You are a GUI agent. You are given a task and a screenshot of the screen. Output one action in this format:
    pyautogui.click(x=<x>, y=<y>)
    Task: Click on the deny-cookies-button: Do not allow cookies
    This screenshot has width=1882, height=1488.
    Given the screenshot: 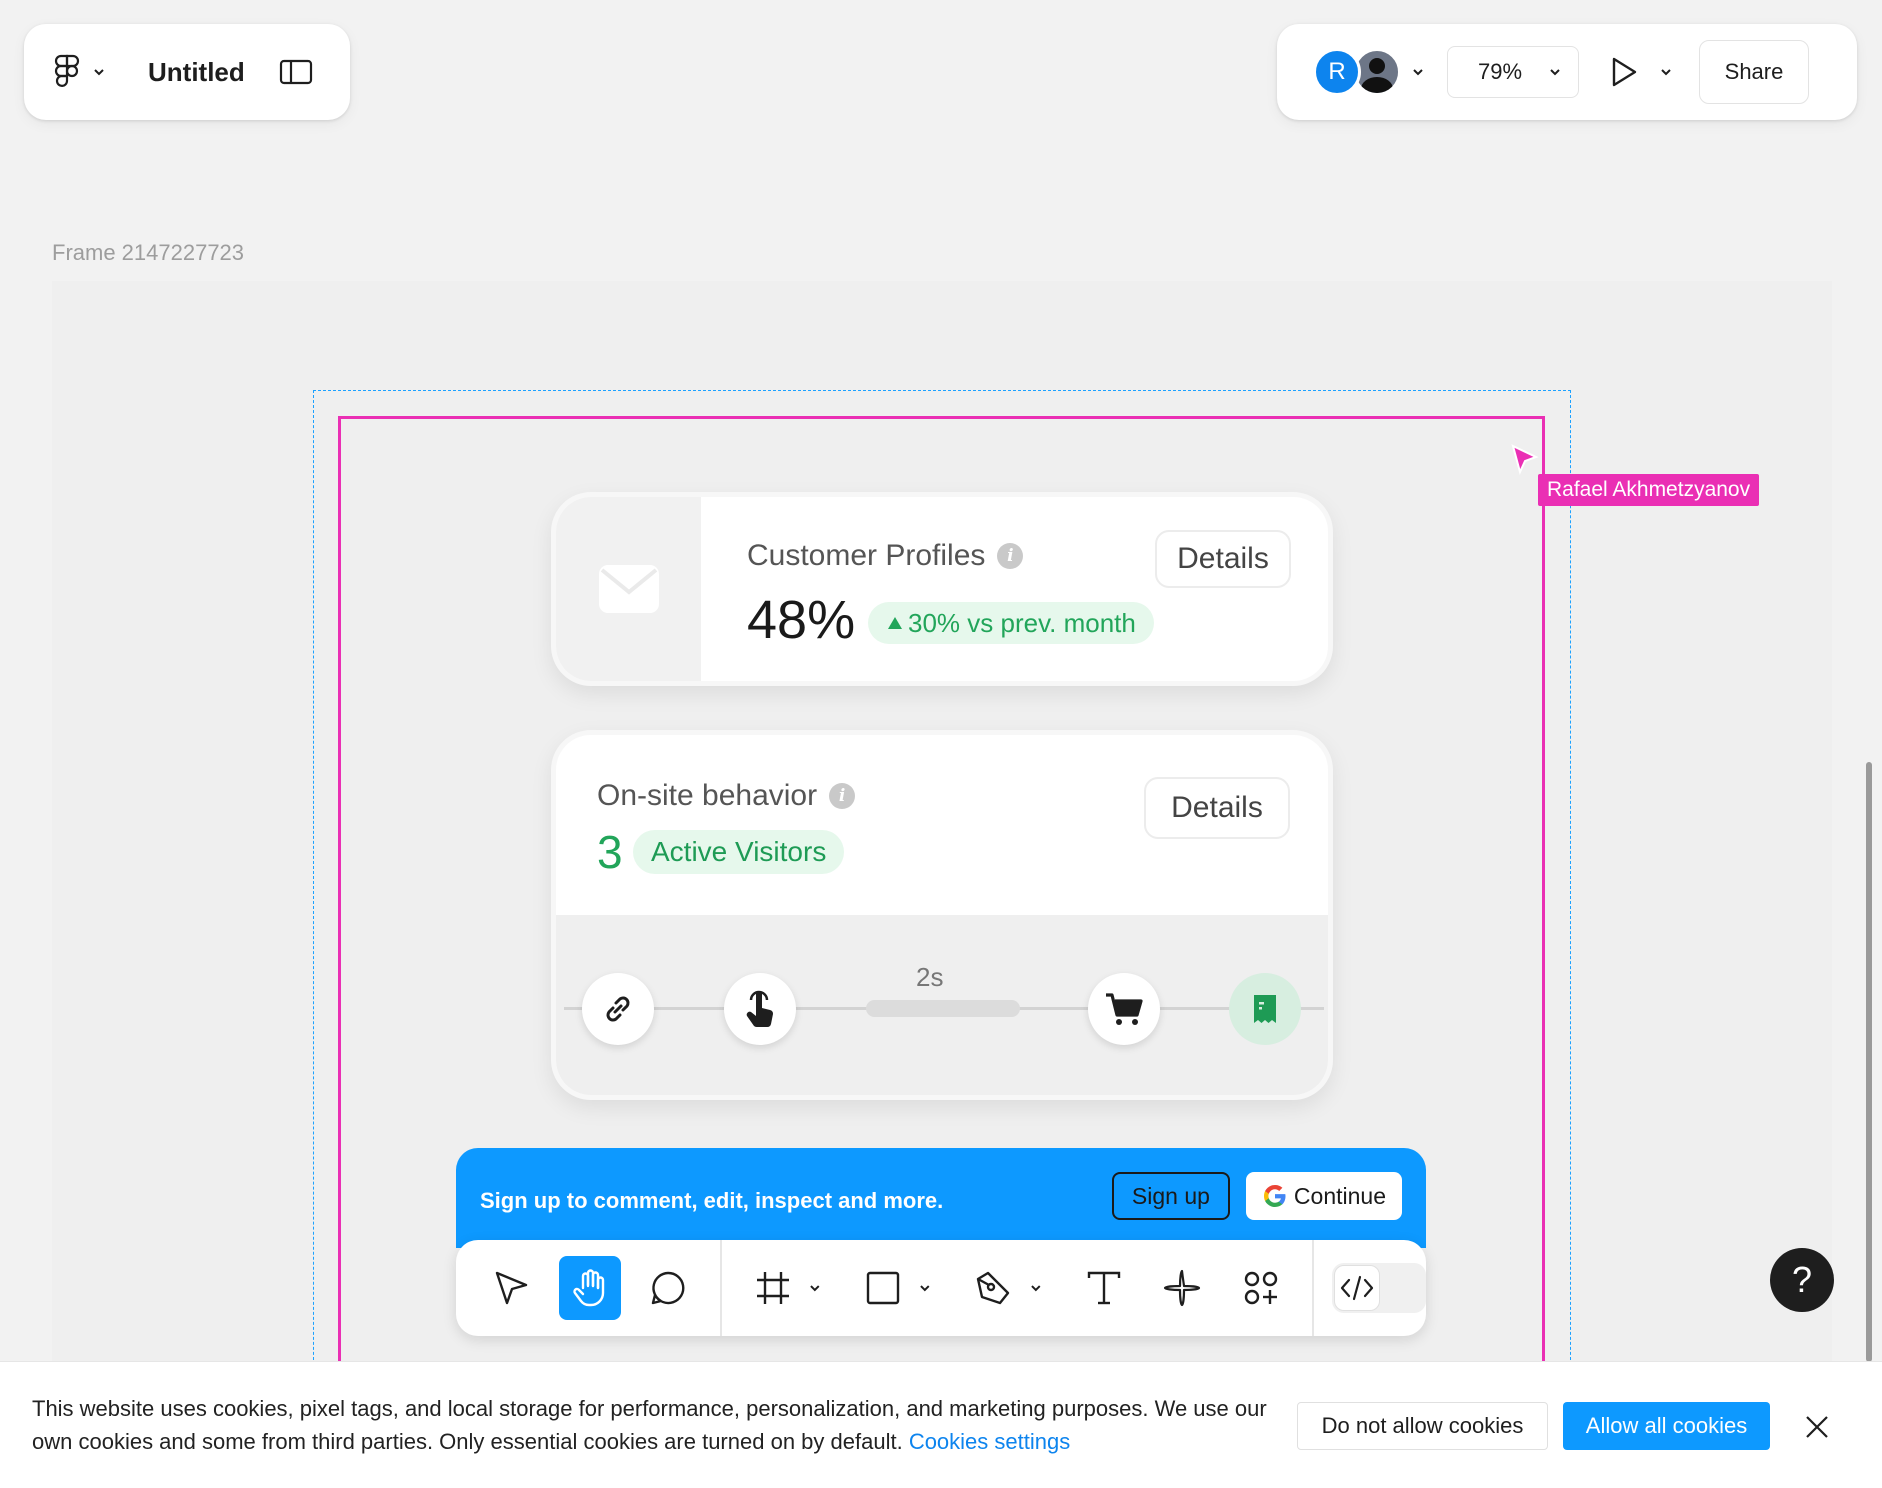 What is the action you would take?
    pyautogui.click(x=1422, y=1426)
    